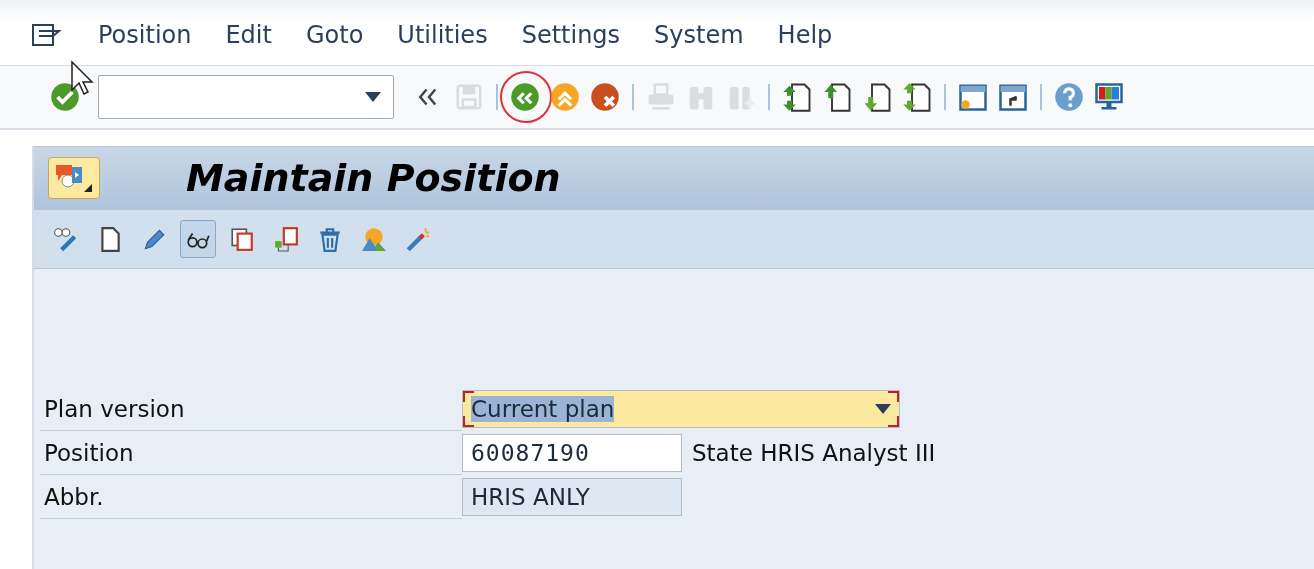  I want to click on display-icon, so click(198, 239).